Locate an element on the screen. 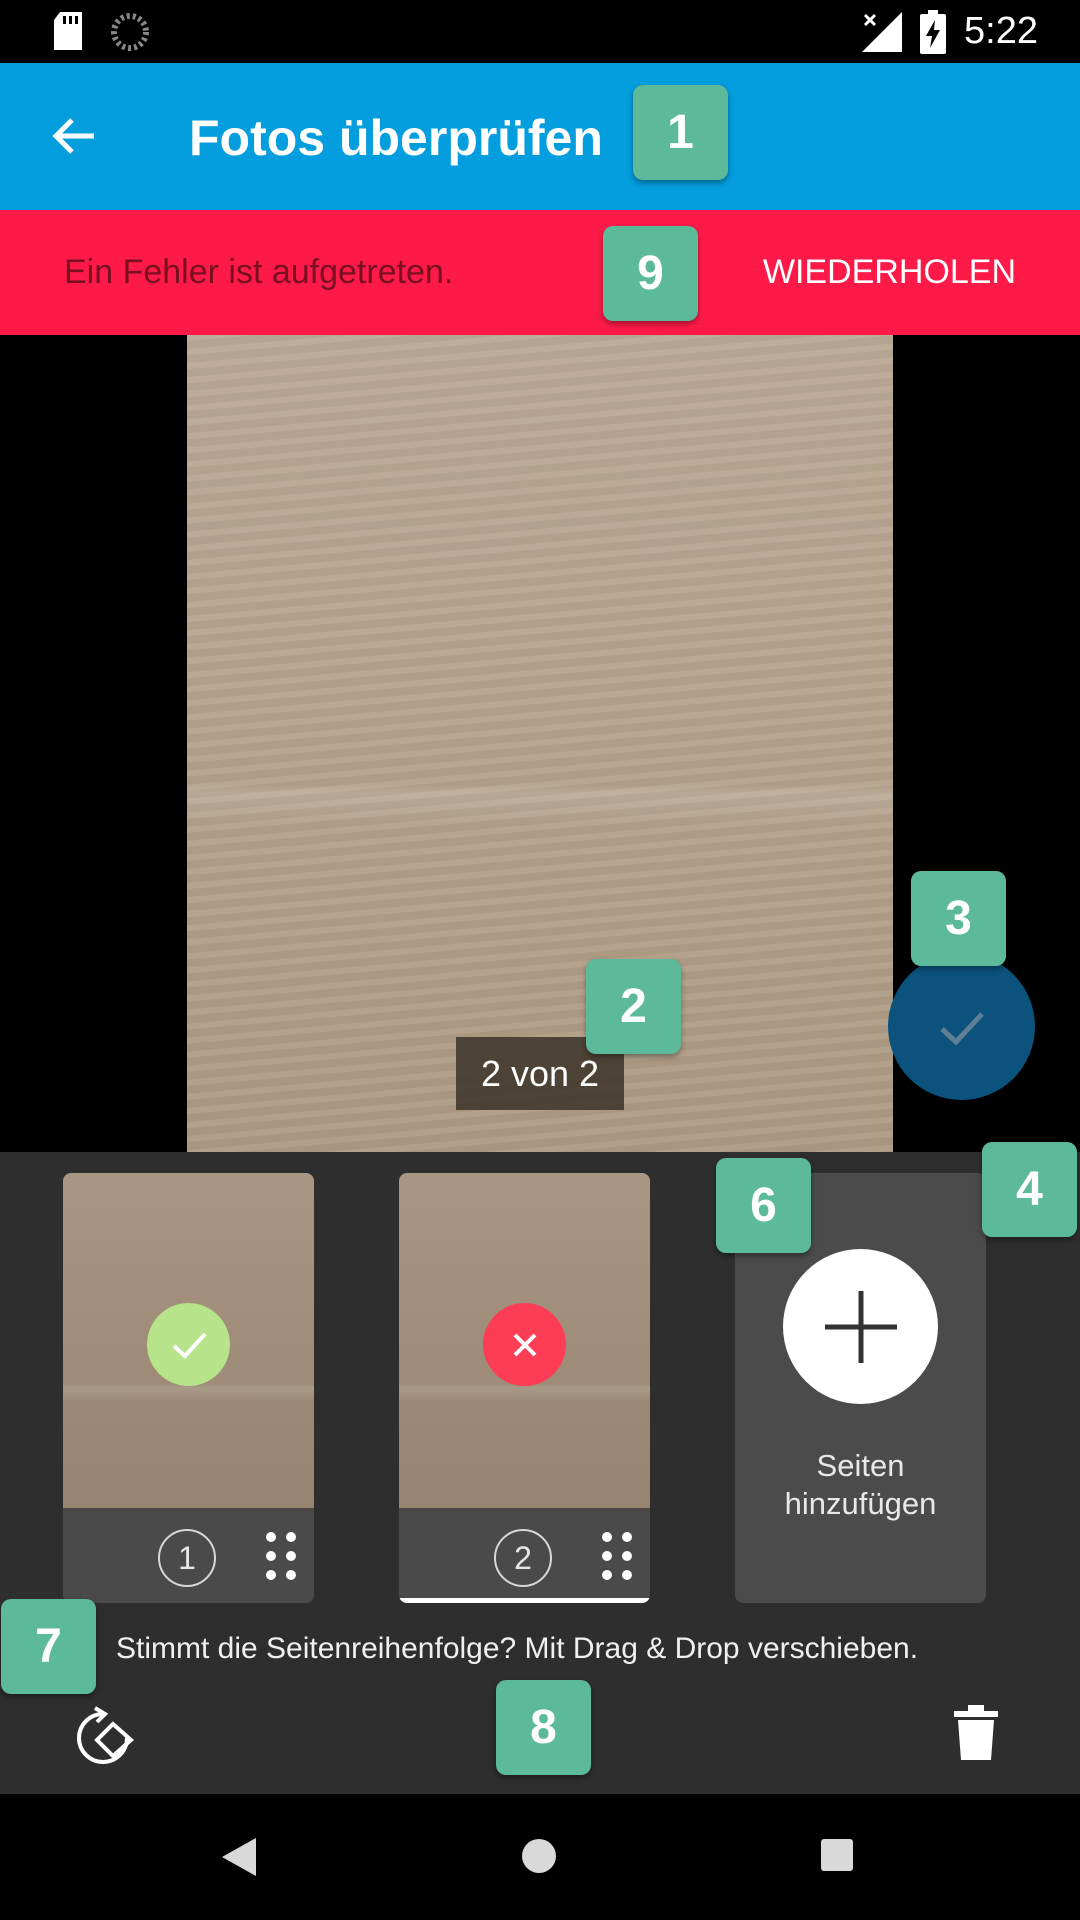 The height and width of the screenshot is (1920, 1080). check-icon is located at coordinates (961, 1028).